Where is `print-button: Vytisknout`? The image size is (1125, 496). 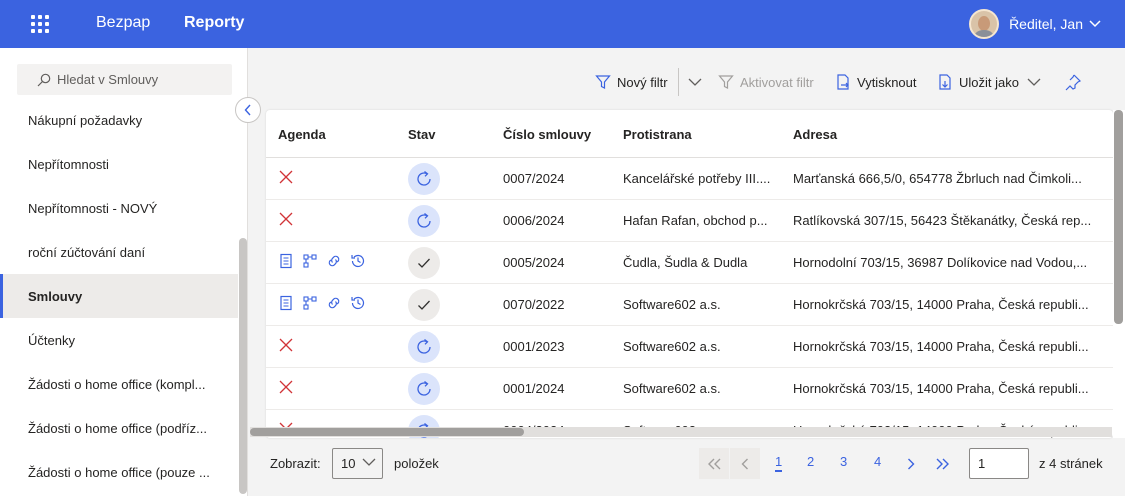 print-button: Vytisknout is located at coordinates (876, 82).